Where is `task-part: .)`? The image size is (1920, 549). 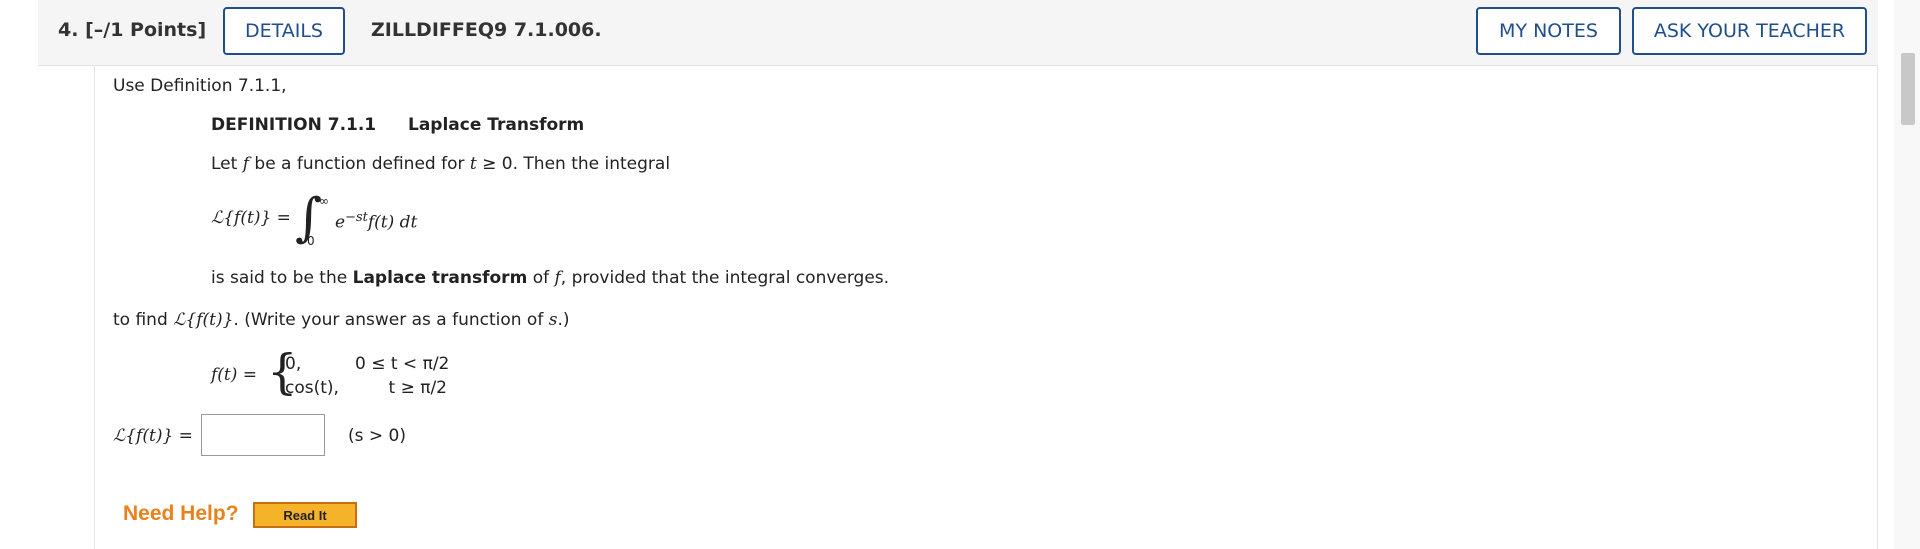
task-part: .) is located at coordinates (563, 320).